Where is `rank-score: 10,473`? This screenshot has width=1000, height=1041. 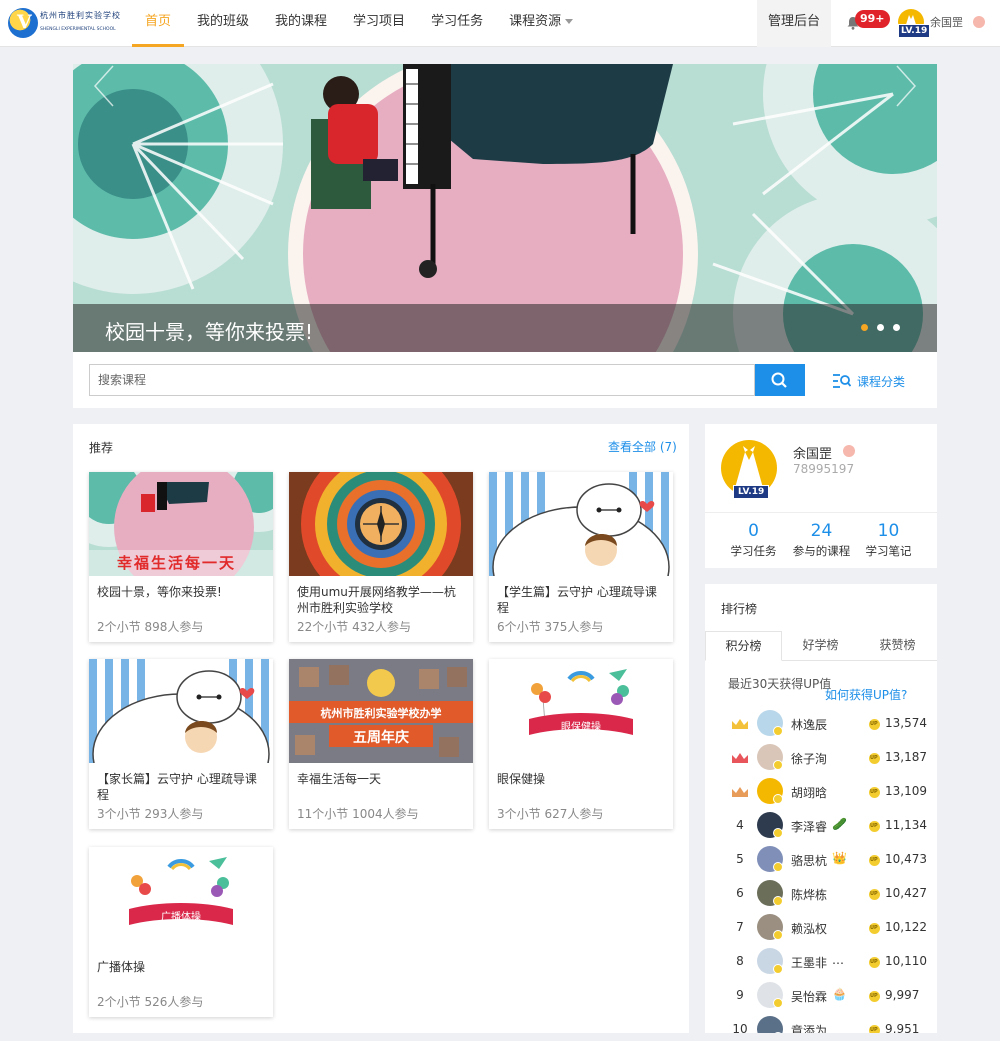 rank-score: 10,473 is located at coordinates (906, 859).